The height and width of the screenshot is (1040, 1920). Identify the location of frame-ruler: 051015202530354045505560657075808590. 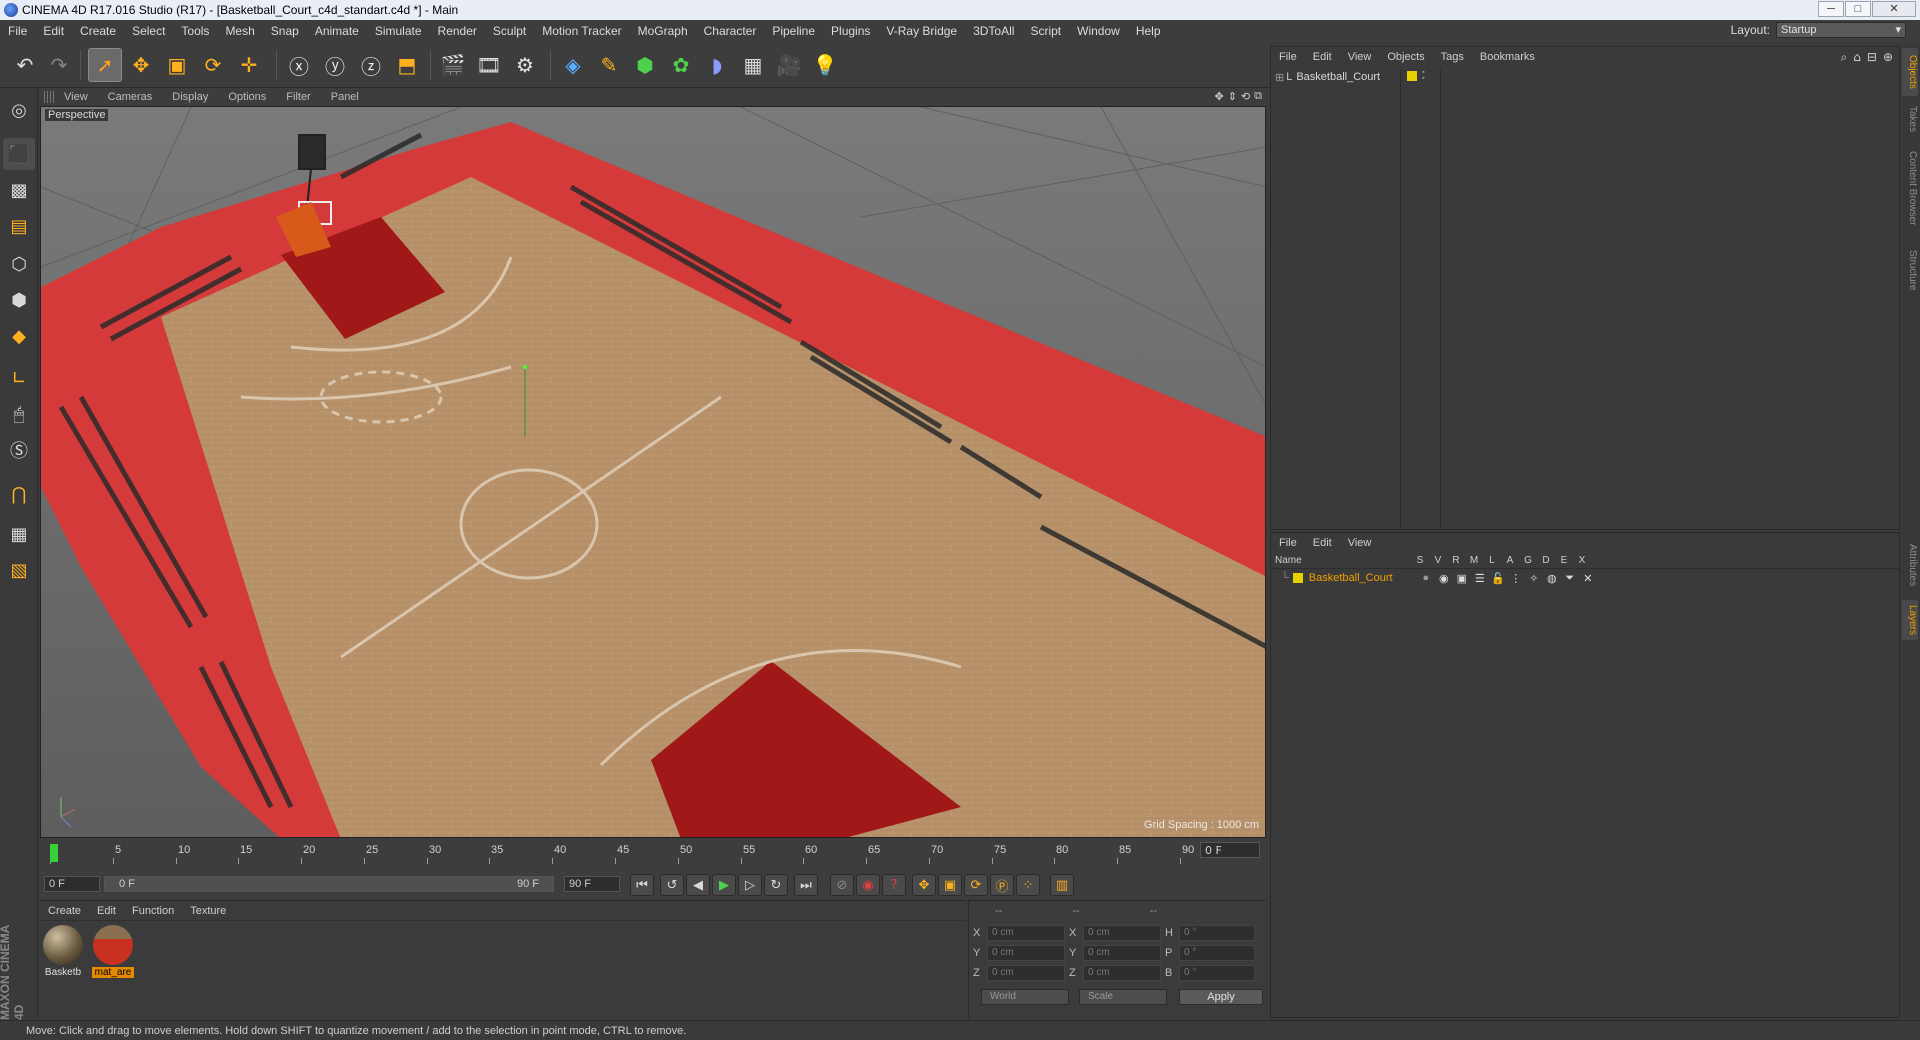
(622, 853).